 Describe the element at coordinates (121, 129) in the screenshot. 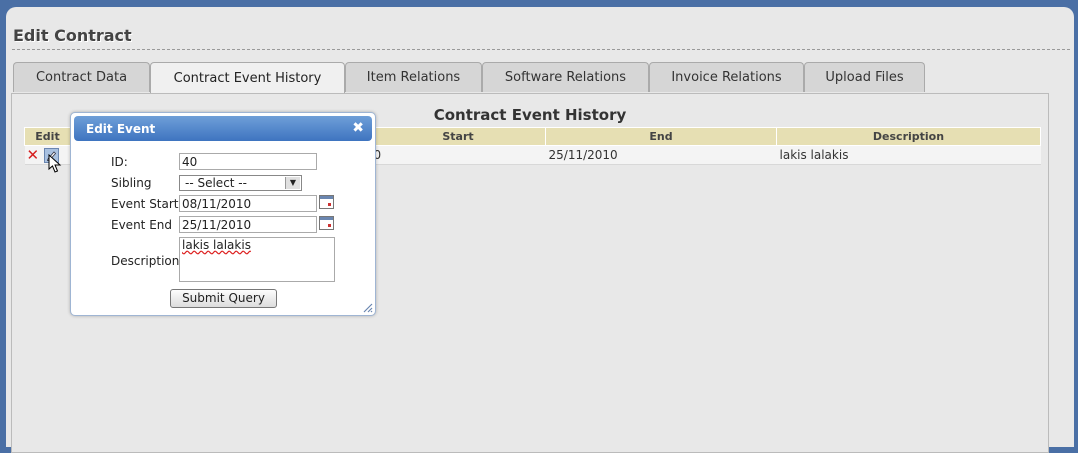

I see `dialog-title: Edit Event` at that location.